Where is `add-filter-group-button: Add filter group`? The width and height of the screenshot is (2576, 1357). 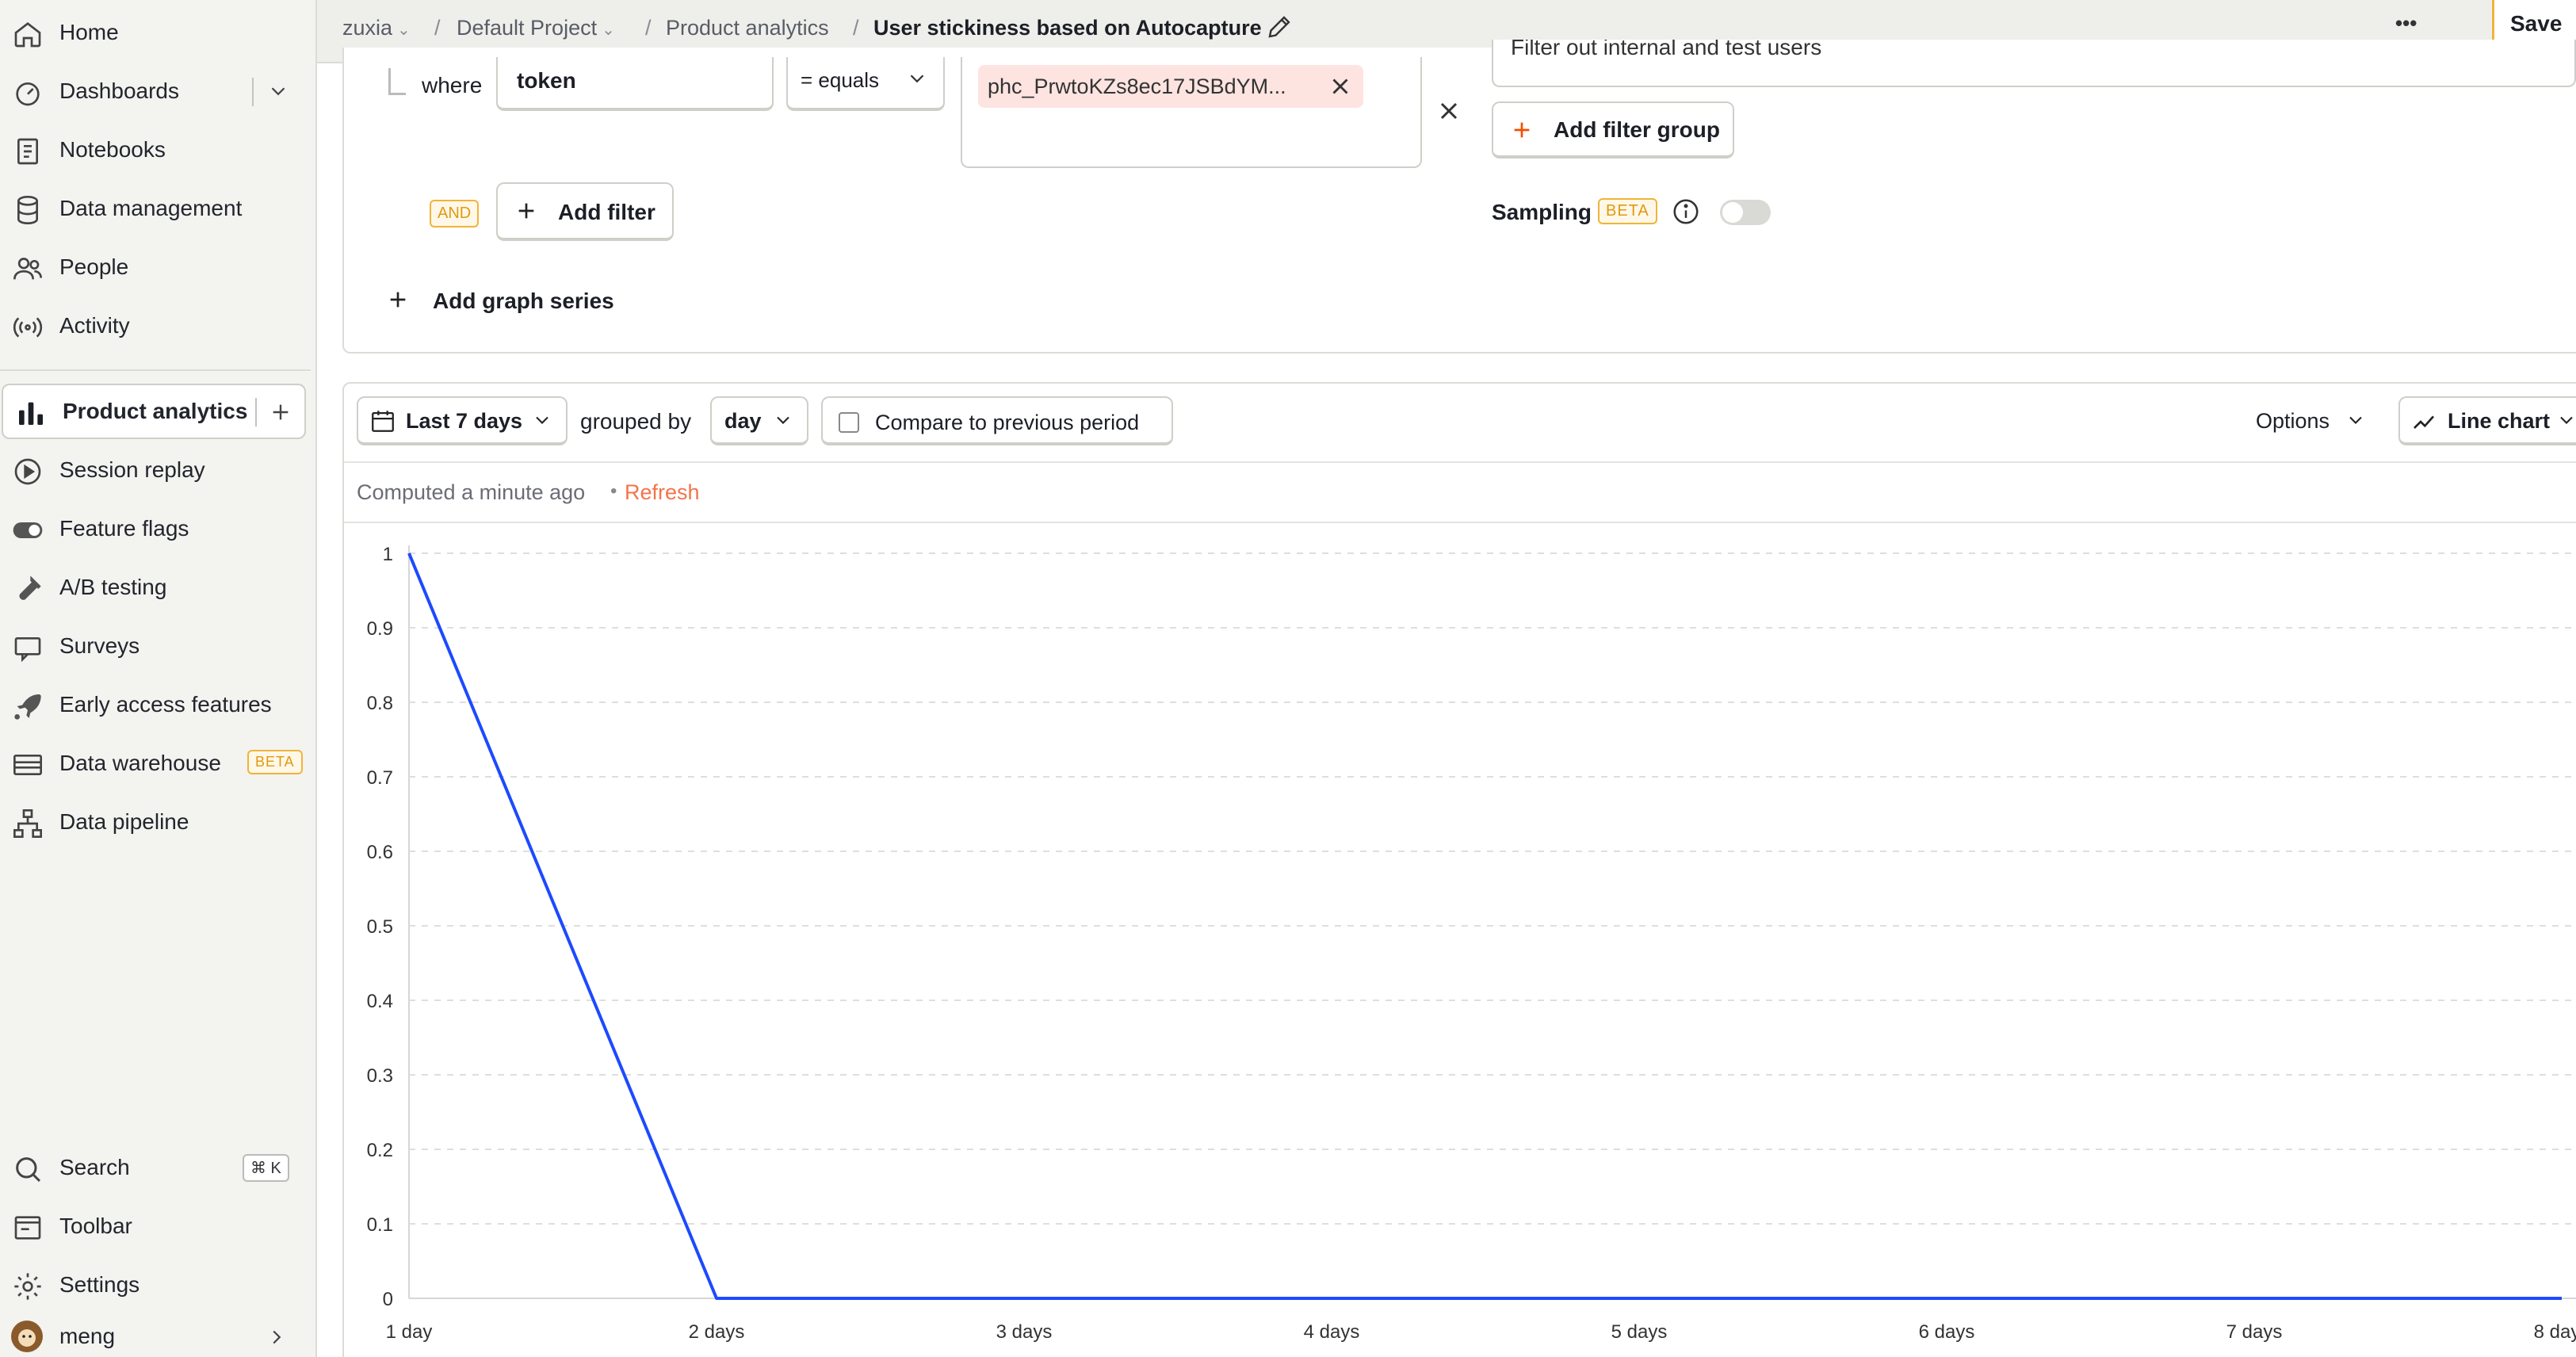
add-filter-group-button: Add filter group is located at coordinates (1613, 130).